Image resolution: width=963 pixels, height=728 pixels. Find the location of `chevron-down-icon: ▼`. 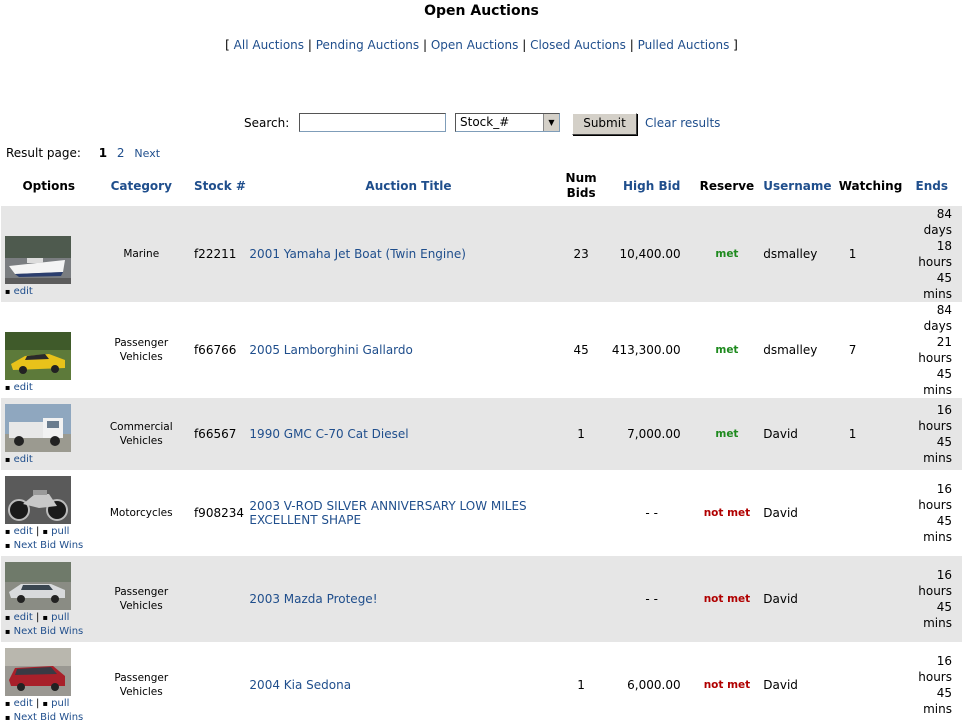

chevron-down-icon: ▼ is located at coordinates (551, 122).